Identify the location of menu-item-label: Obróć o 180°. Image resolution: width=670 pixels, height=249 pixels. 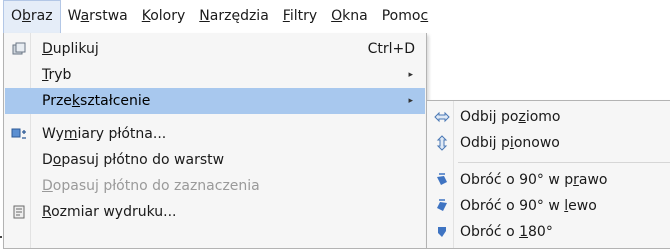
(506, 232).